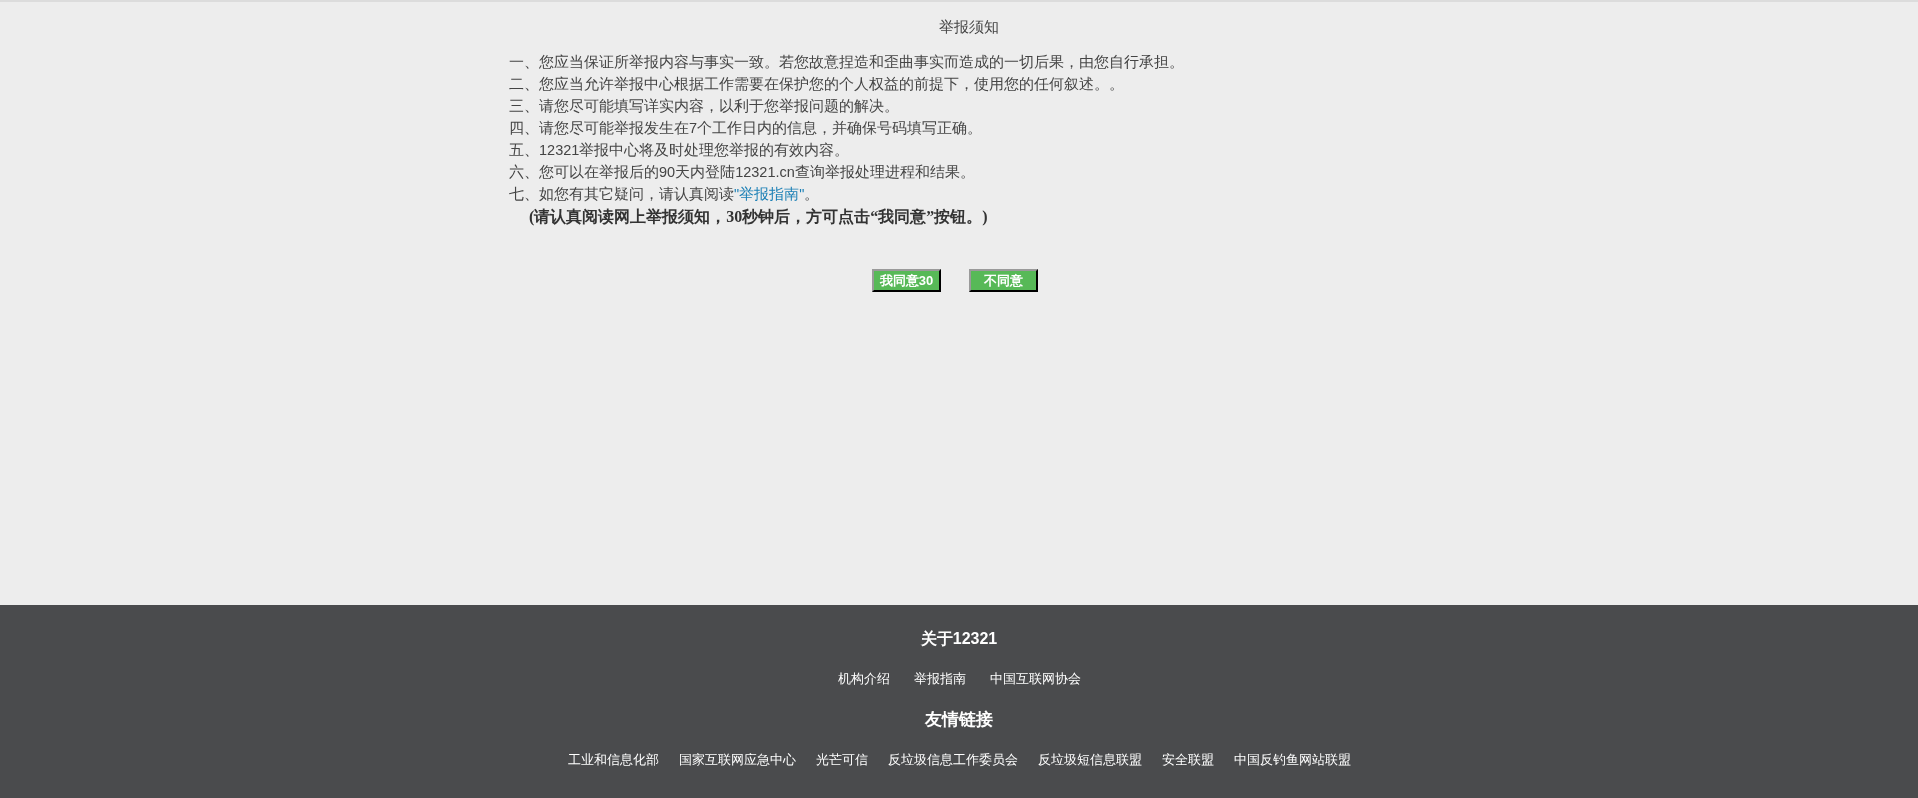 This screenshot has width=1918, height=798. Describe the element at coordinates (704, 106) in the screenshot. I see `notice-item: 三、请您尽可能填写详实内容，以利于您举报问题的解决。` at that location.